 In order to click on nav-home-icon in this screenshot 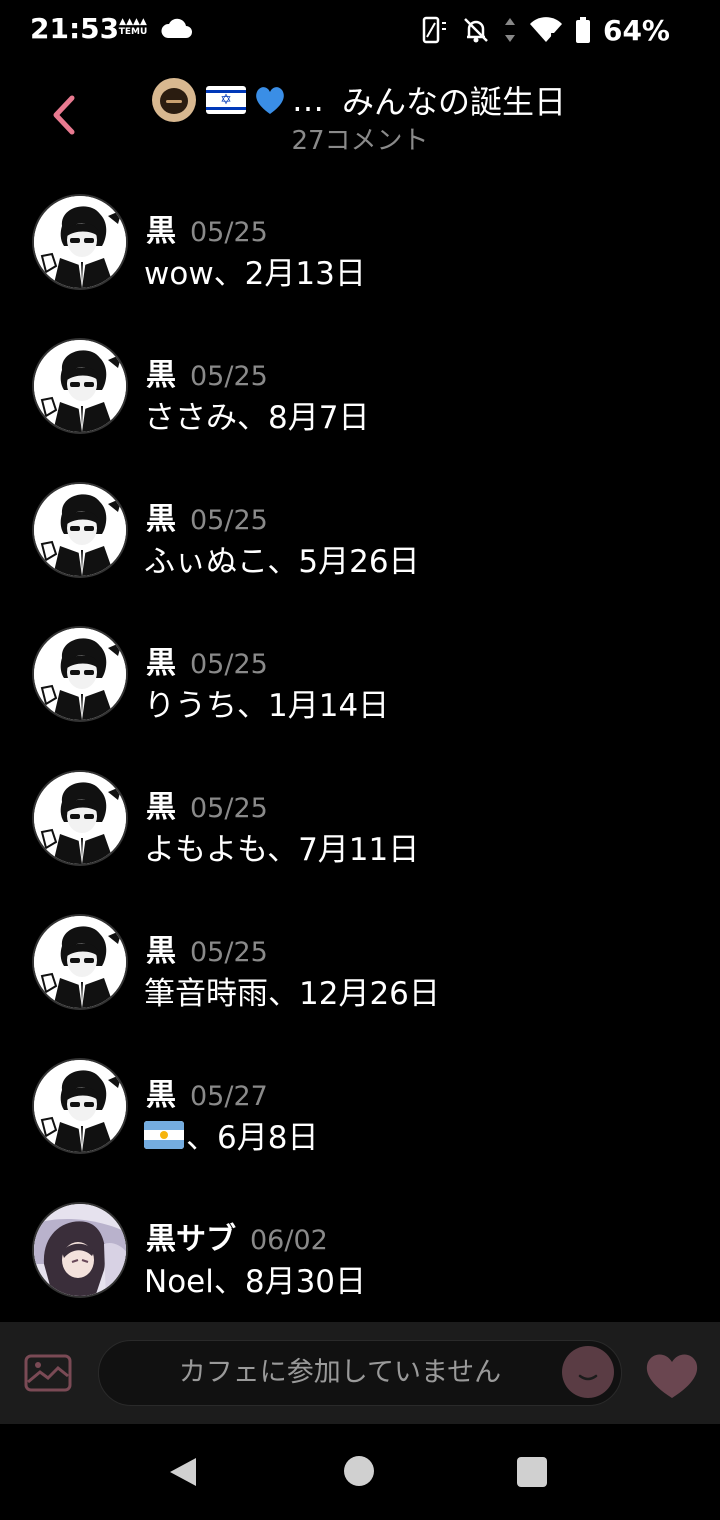, I will do `click(359, 1471)`.